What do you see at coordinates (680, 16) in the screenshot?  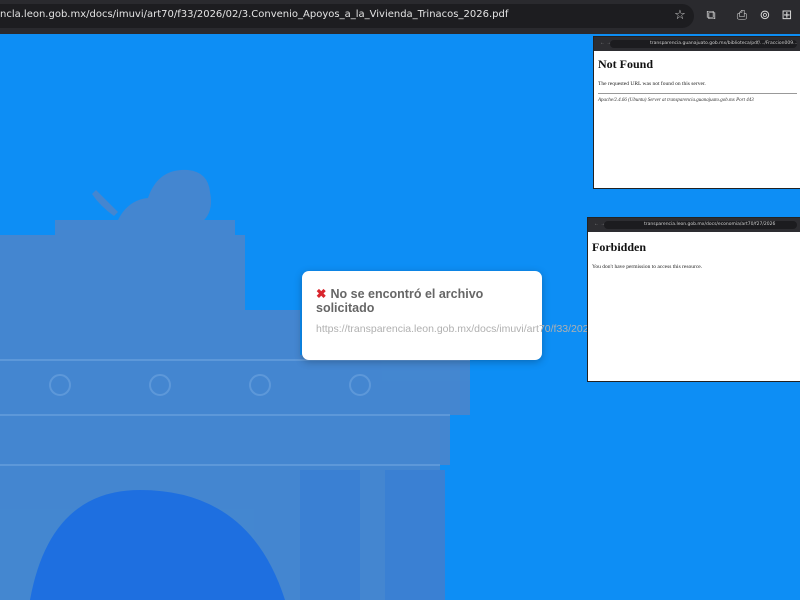 I see `star-icon: ☆` at bounding box center [680, 16].